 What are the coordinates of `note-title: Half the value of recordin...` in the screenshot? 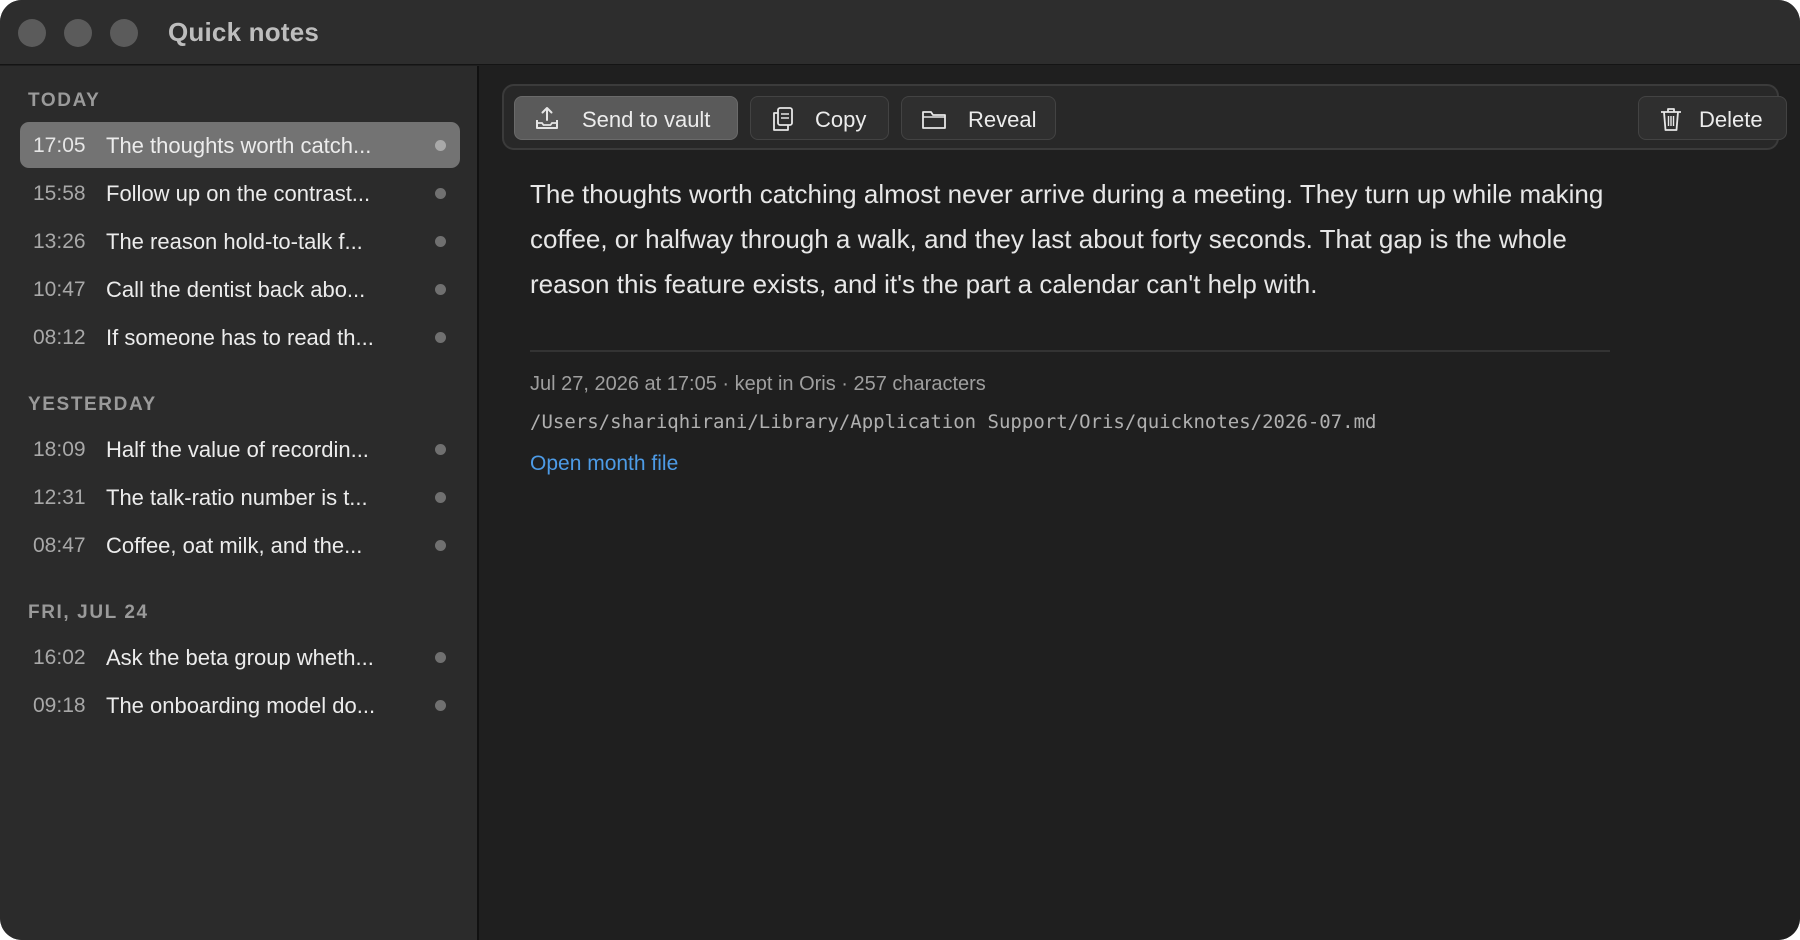 It's located at (237, 449).